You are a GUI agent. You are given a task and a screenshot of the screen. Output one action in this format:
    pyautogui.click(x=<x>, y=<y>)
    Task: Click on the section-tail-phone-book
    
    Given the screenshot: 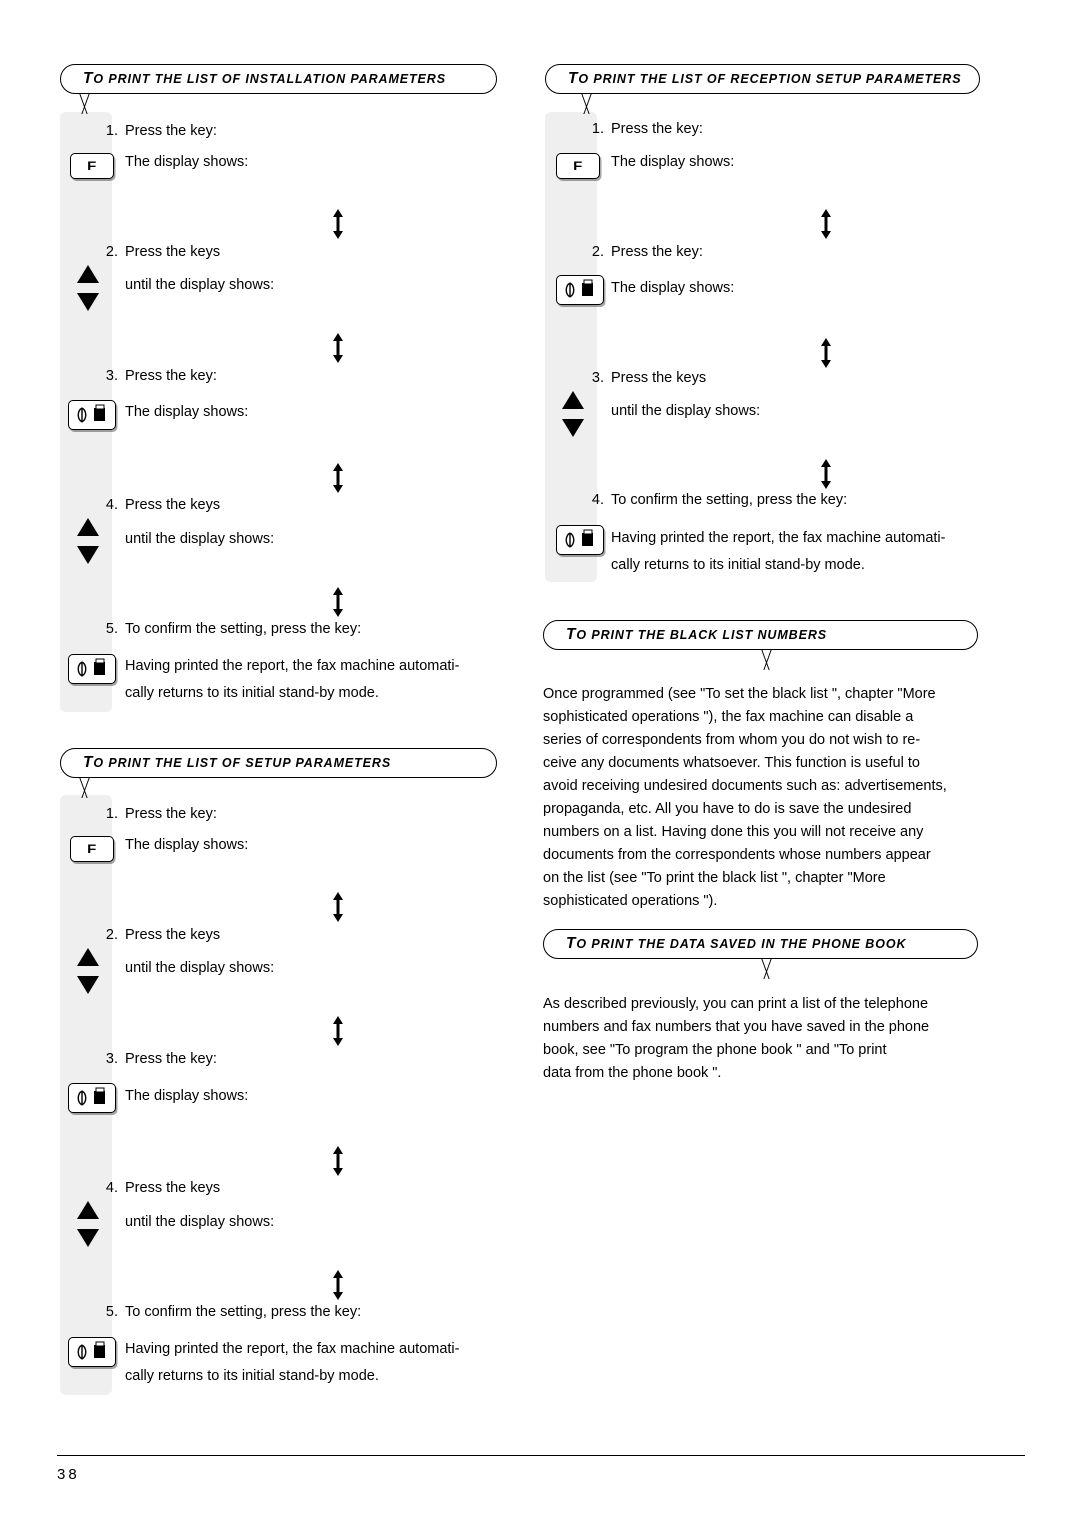 What is the action you would take?
    pyautogui.click(x=767, y=970)
    